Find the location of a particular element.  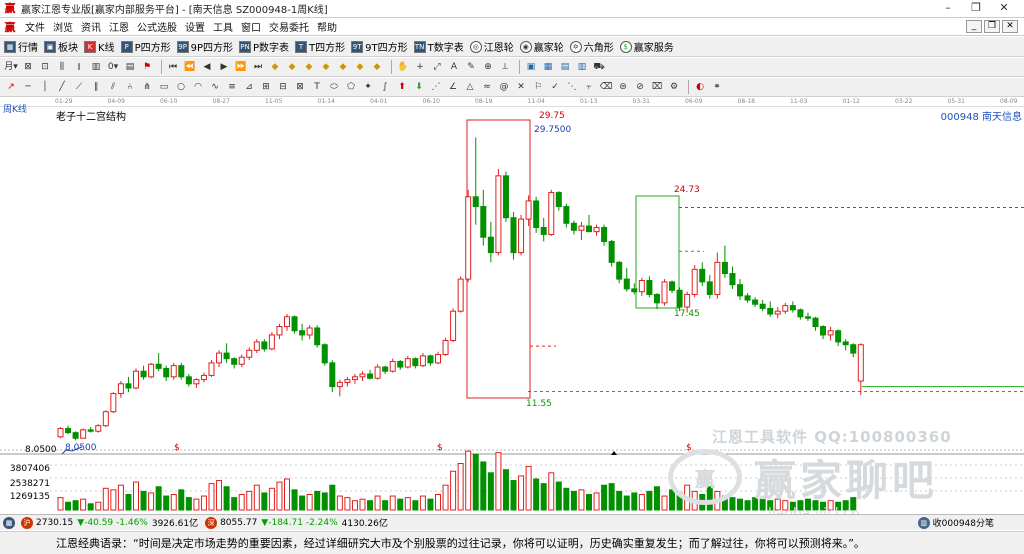

calc-icon: ▦ is located at coordinates (548, 67).